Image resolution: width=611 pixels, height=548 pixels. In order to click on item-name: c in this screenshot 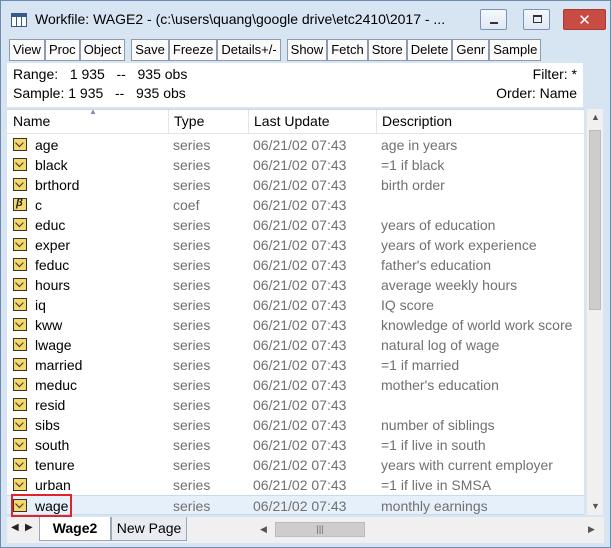, I will do `click(38, 205)`.